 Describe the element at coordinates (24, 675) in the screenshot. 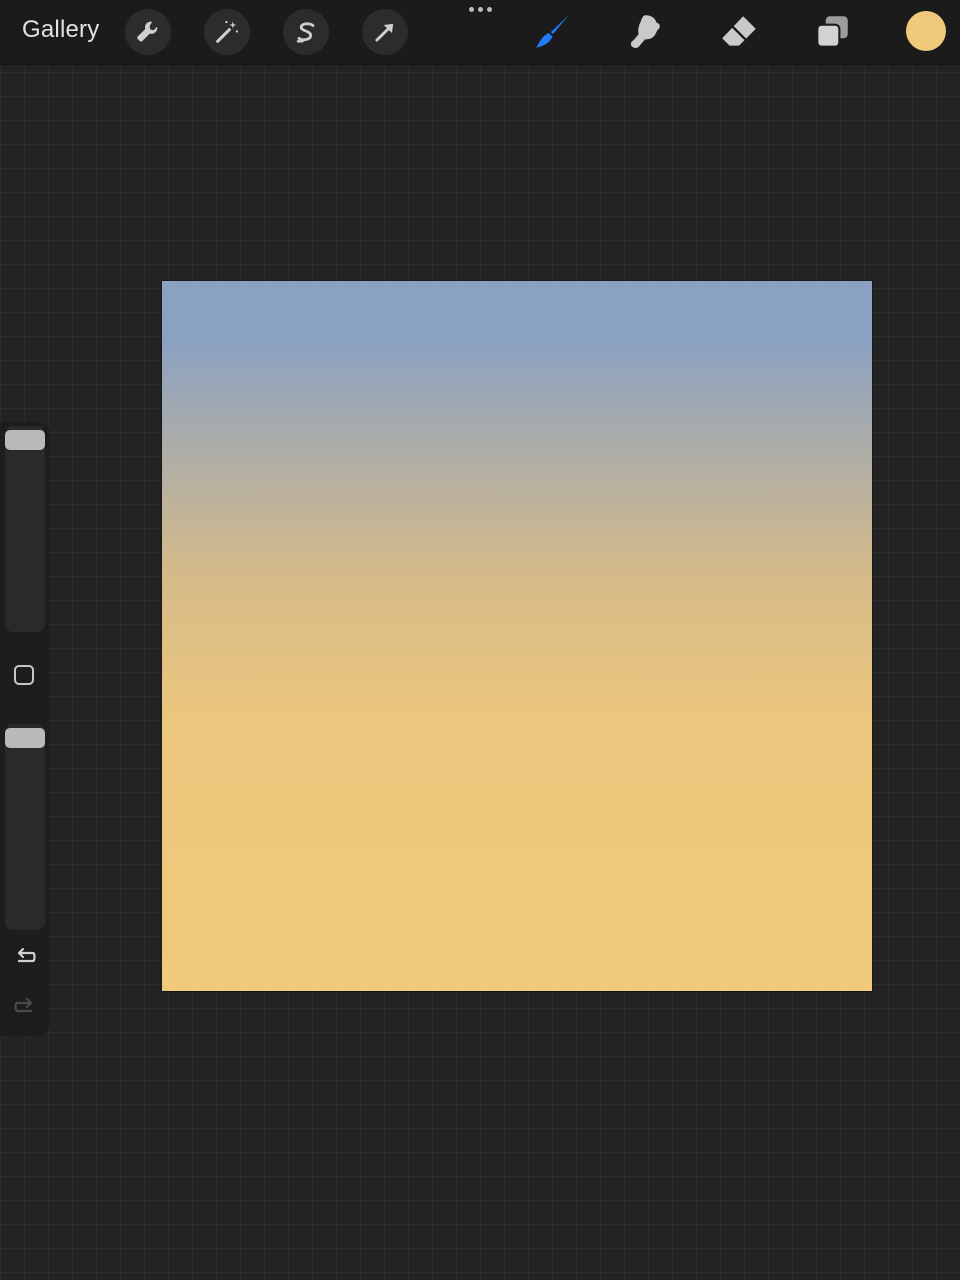

I see `modify-icon` at that location.